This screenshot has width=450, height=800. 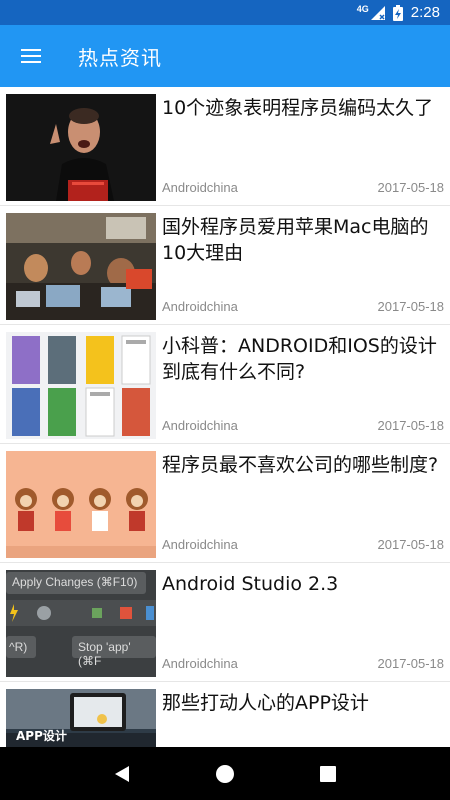 I want to click on home-circle-icon, so click(x=224, y=773).